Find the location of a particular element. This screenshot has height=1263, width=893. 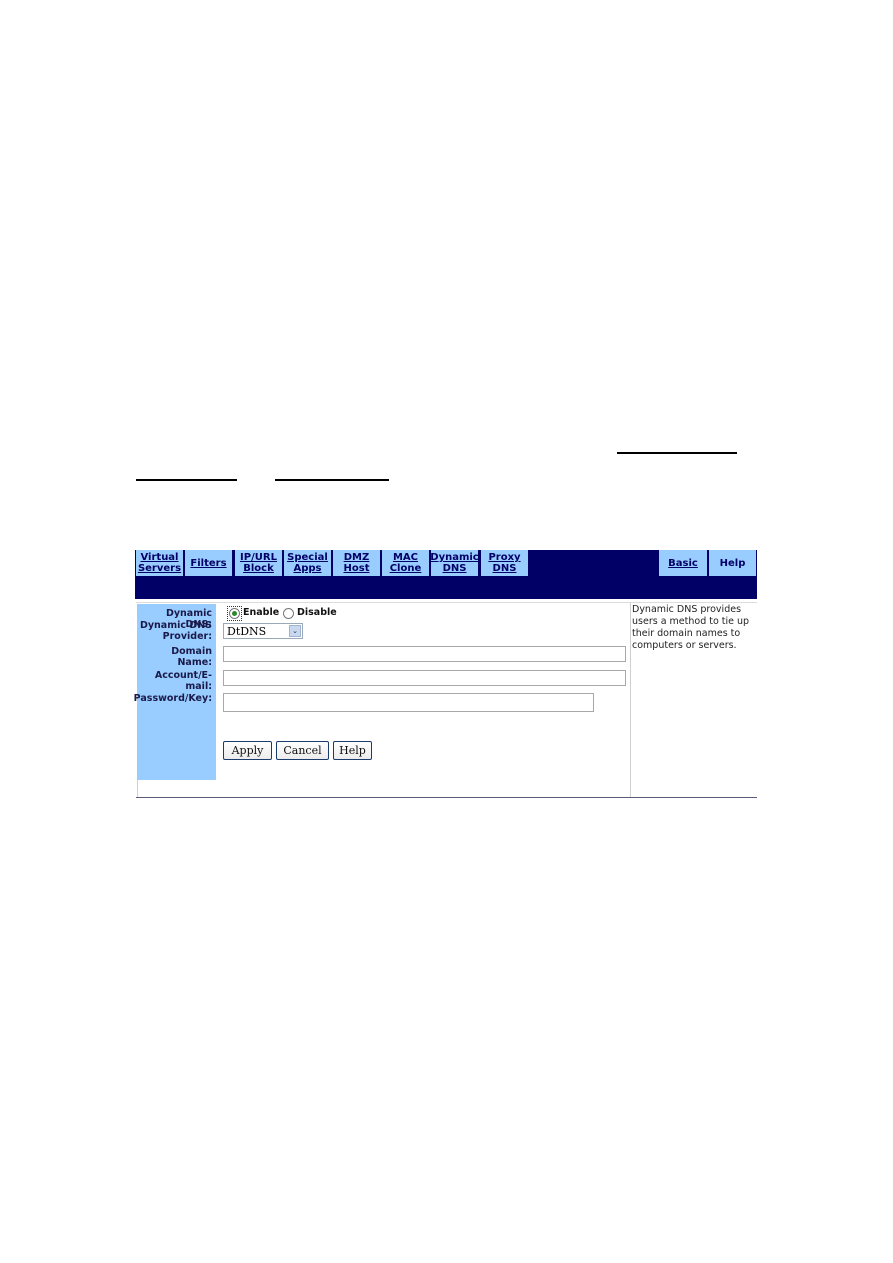

tab-special-apps: Special Apps is located at coordinates (307, 563).